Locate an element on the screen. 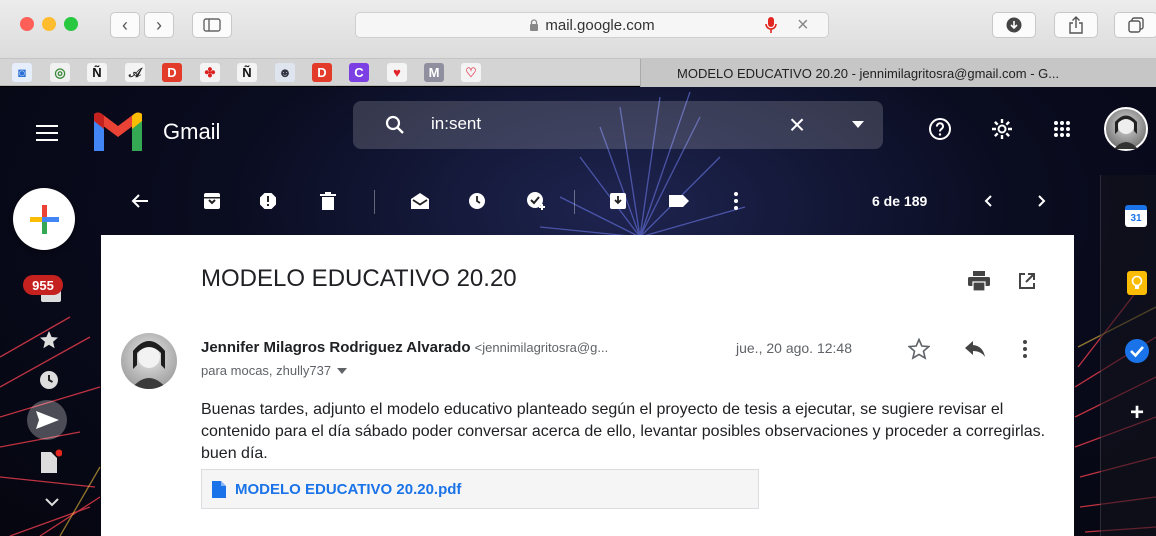  chevron-left-icon is located at coordinates (988, 201).